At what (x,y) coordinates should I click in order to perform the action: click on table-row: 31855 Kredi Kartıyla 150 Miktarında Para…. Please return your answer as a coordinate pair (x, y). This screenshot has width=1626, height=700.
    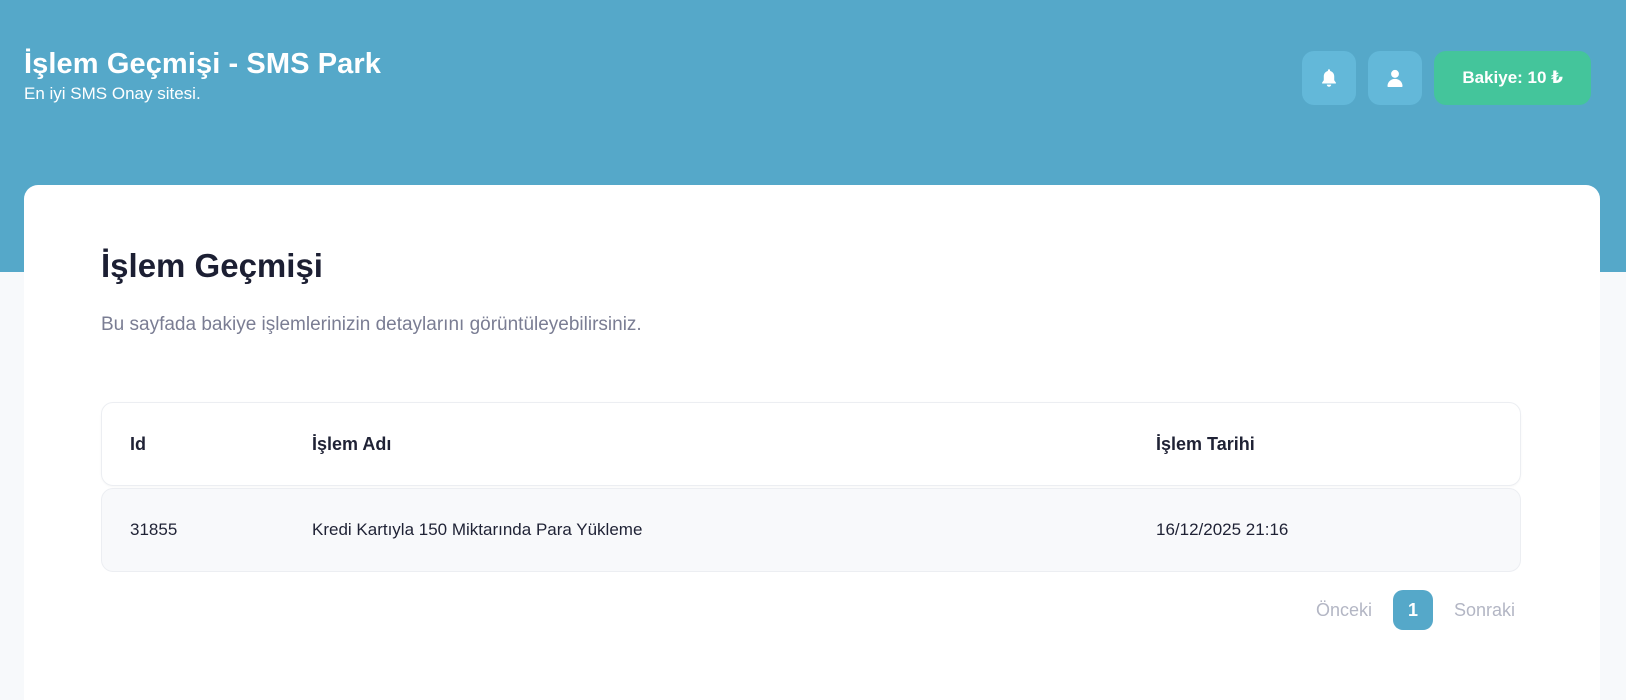
    Looking at the image, I should click on (811, 530).